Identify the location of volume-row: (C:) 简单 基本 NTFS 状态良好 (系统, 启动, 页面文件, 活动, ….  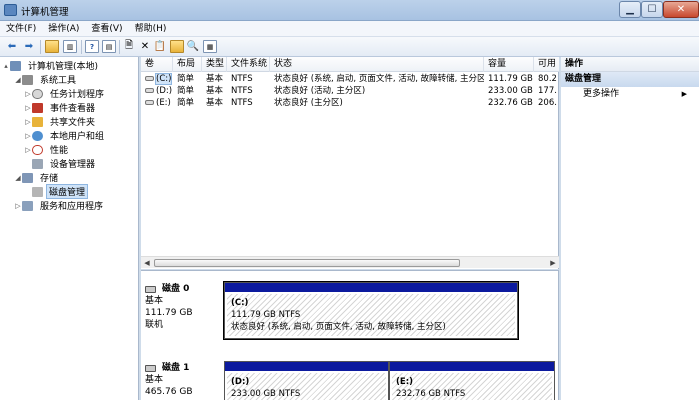
(350, 79).